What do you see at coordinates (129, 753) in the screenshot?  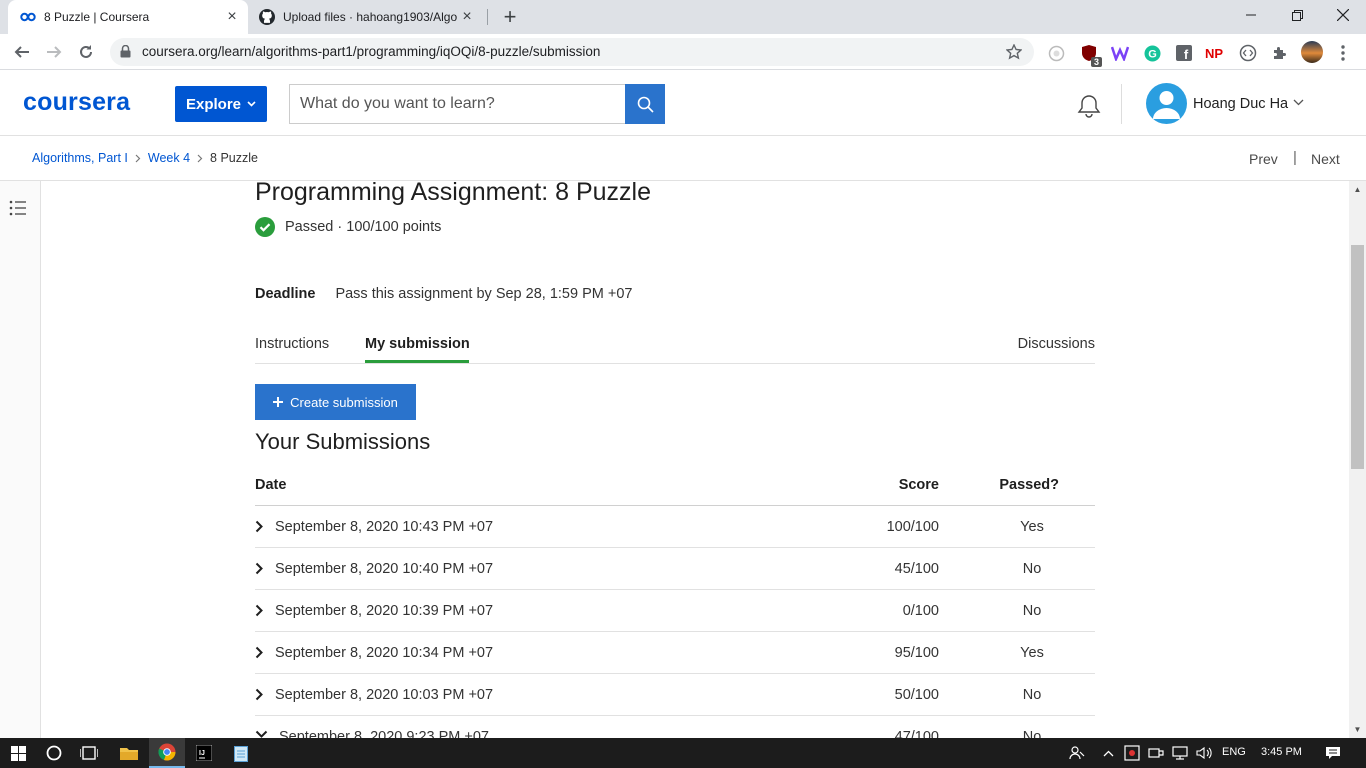 I see `file-explorer-icon` at bounding box center [129, 753].